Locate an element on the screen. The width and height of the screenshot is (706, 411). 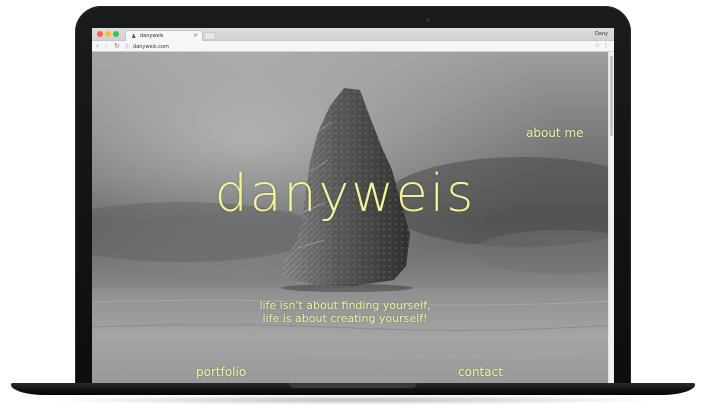
browser-toolbar: ‹ › ↻ ⓘ danyweis.com ☆ ⋮ is located at coordinates (353, 46).